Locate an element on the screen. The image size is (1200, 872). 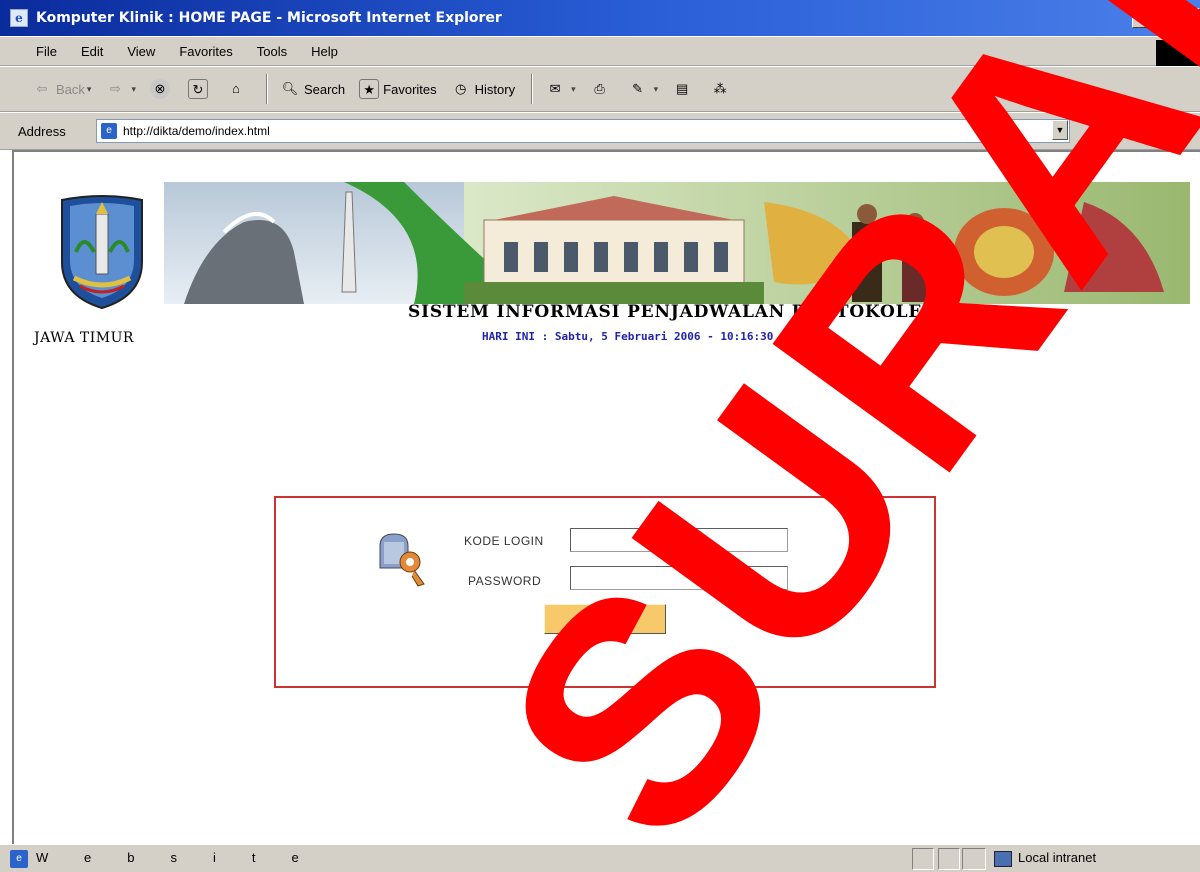
history-label: History is located at coordinates (495, 89).